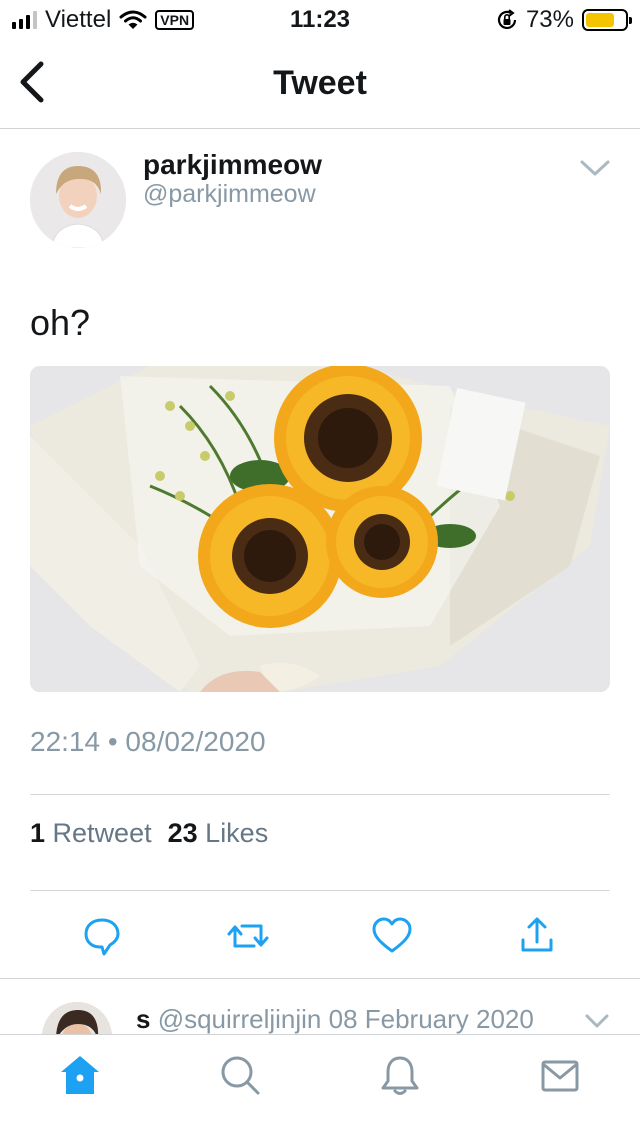 Image resolution: width=640 pixels, height=1136 pixels. What do you see at coordinates (232, 165) in the screenshot?
I see `display-name: parkjimmeow` at bounding box center [232, 165].